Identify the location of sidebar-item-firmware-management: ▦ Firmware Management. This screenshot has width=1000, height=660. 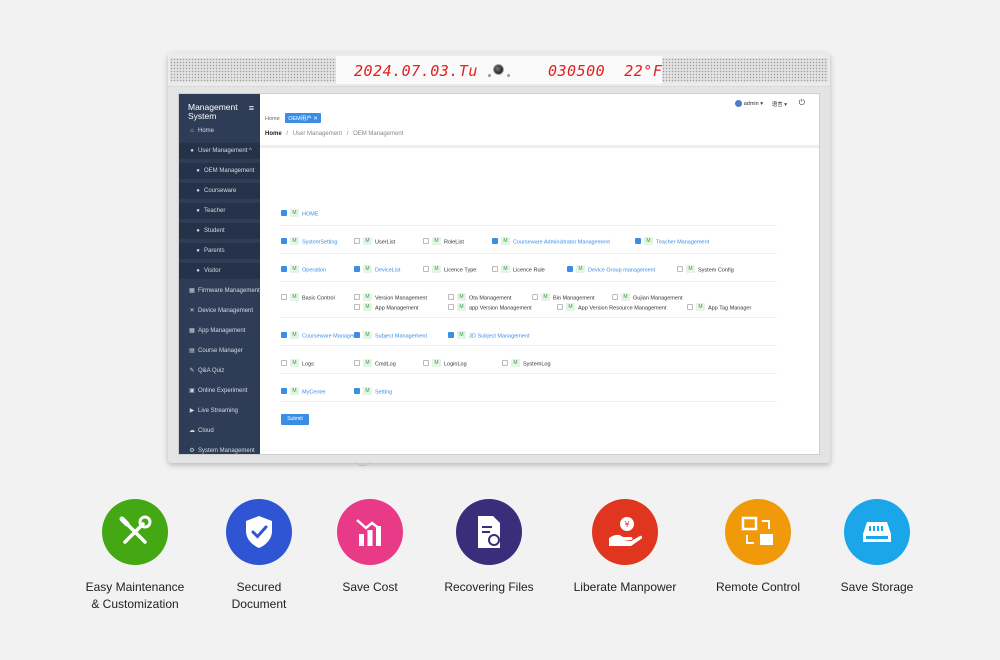
(219, 291).